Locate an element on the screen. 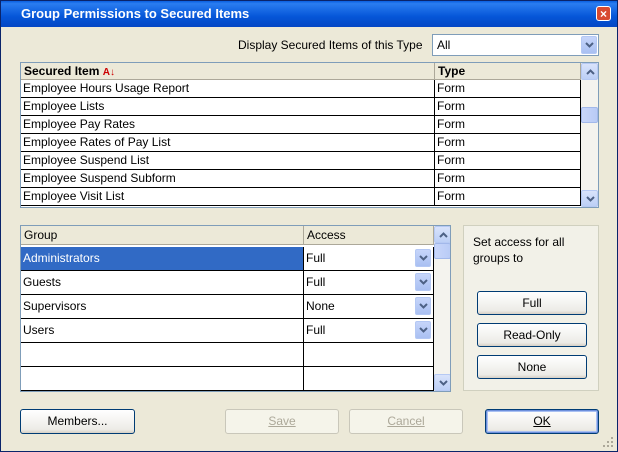  column-header-secured-item: Secured Item A↓ is located at coordinates (228, 71).